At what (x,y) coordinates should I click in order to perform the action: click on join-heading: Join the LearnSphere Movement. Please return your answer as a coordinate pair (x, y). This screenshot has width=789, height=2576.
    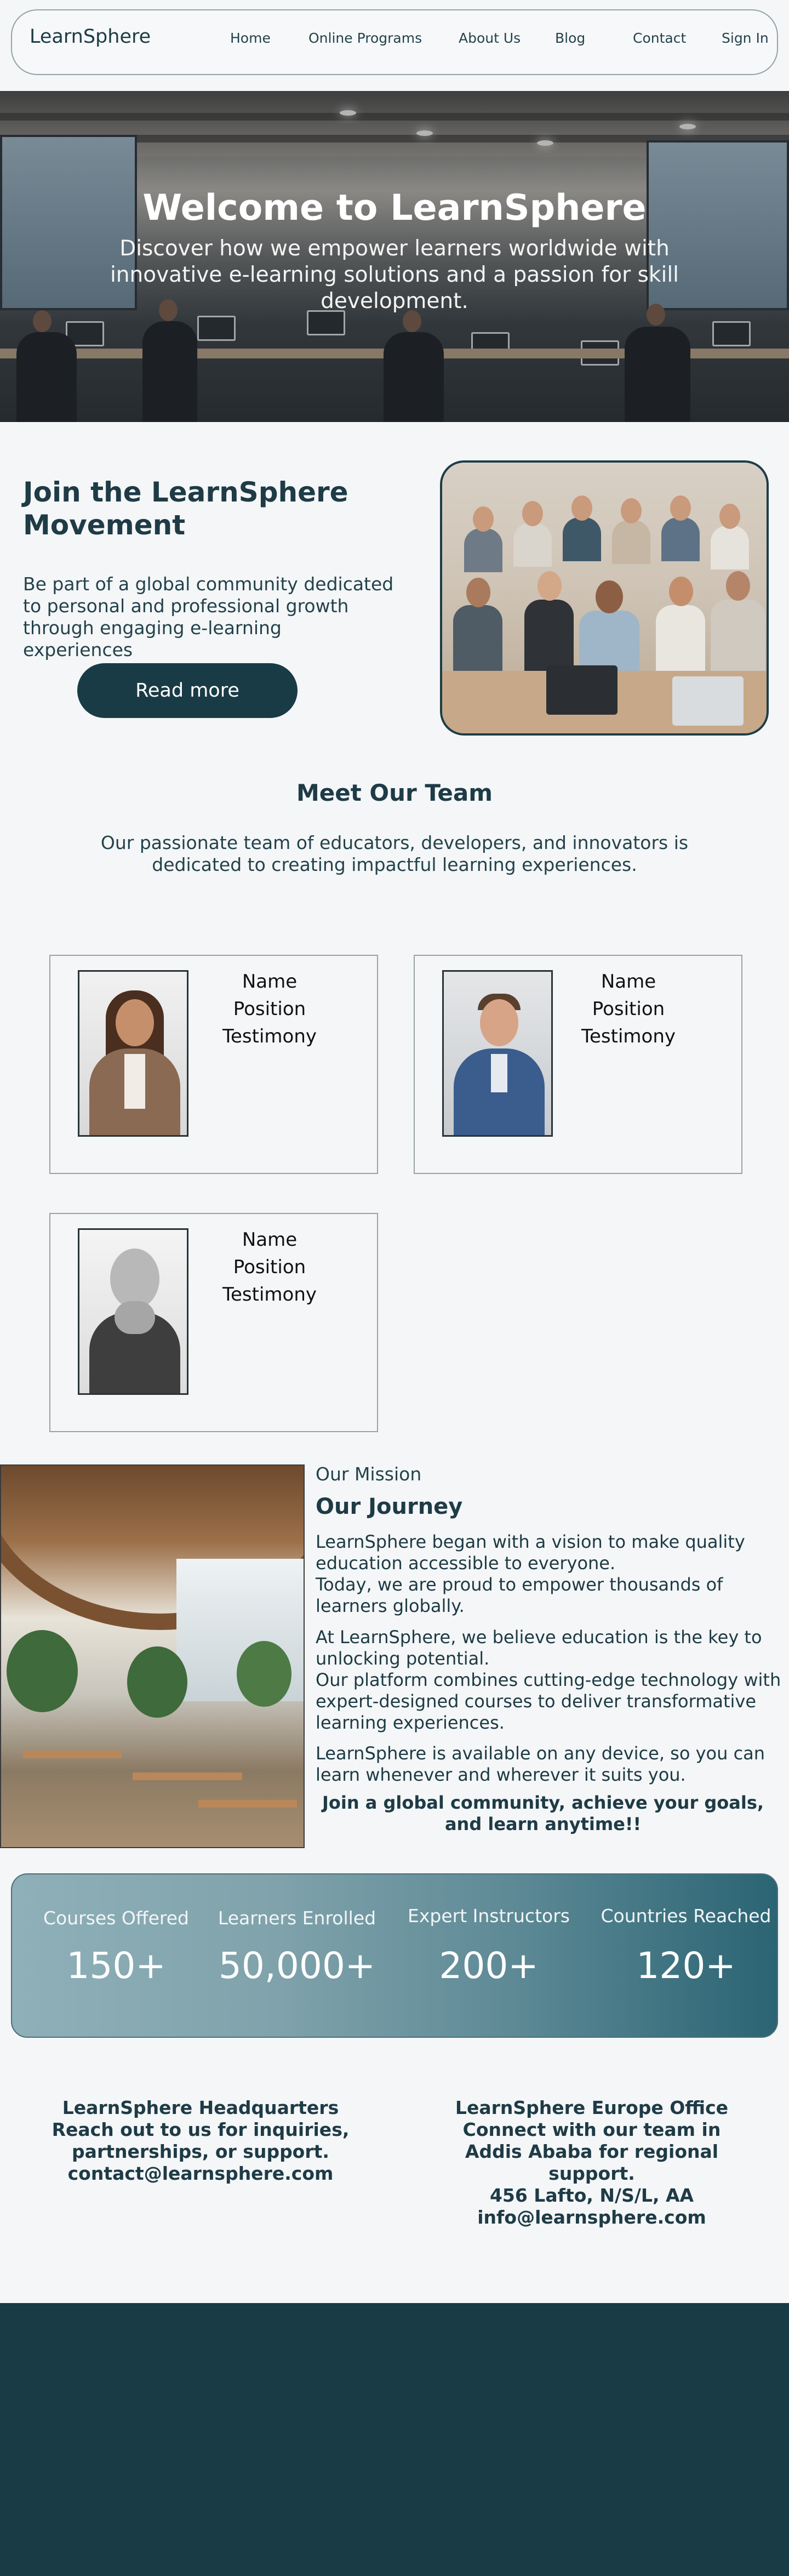
    Looking at the image, I should click on (186, 508).